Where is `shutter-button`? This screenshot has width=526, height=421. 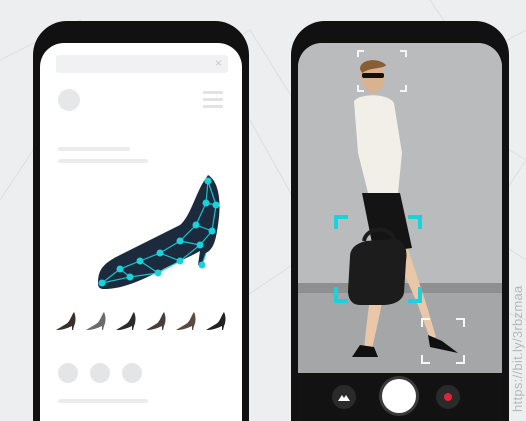
shutter-button is located at coordinates (399, 396).